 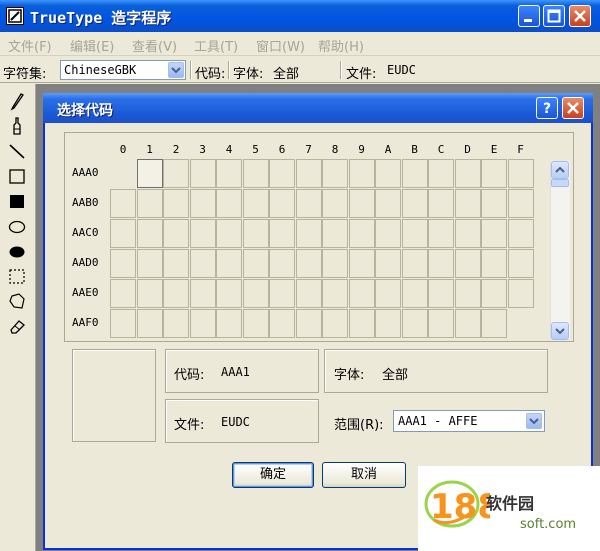 I want to click on help-button: ?, so click(x=547, y=108).